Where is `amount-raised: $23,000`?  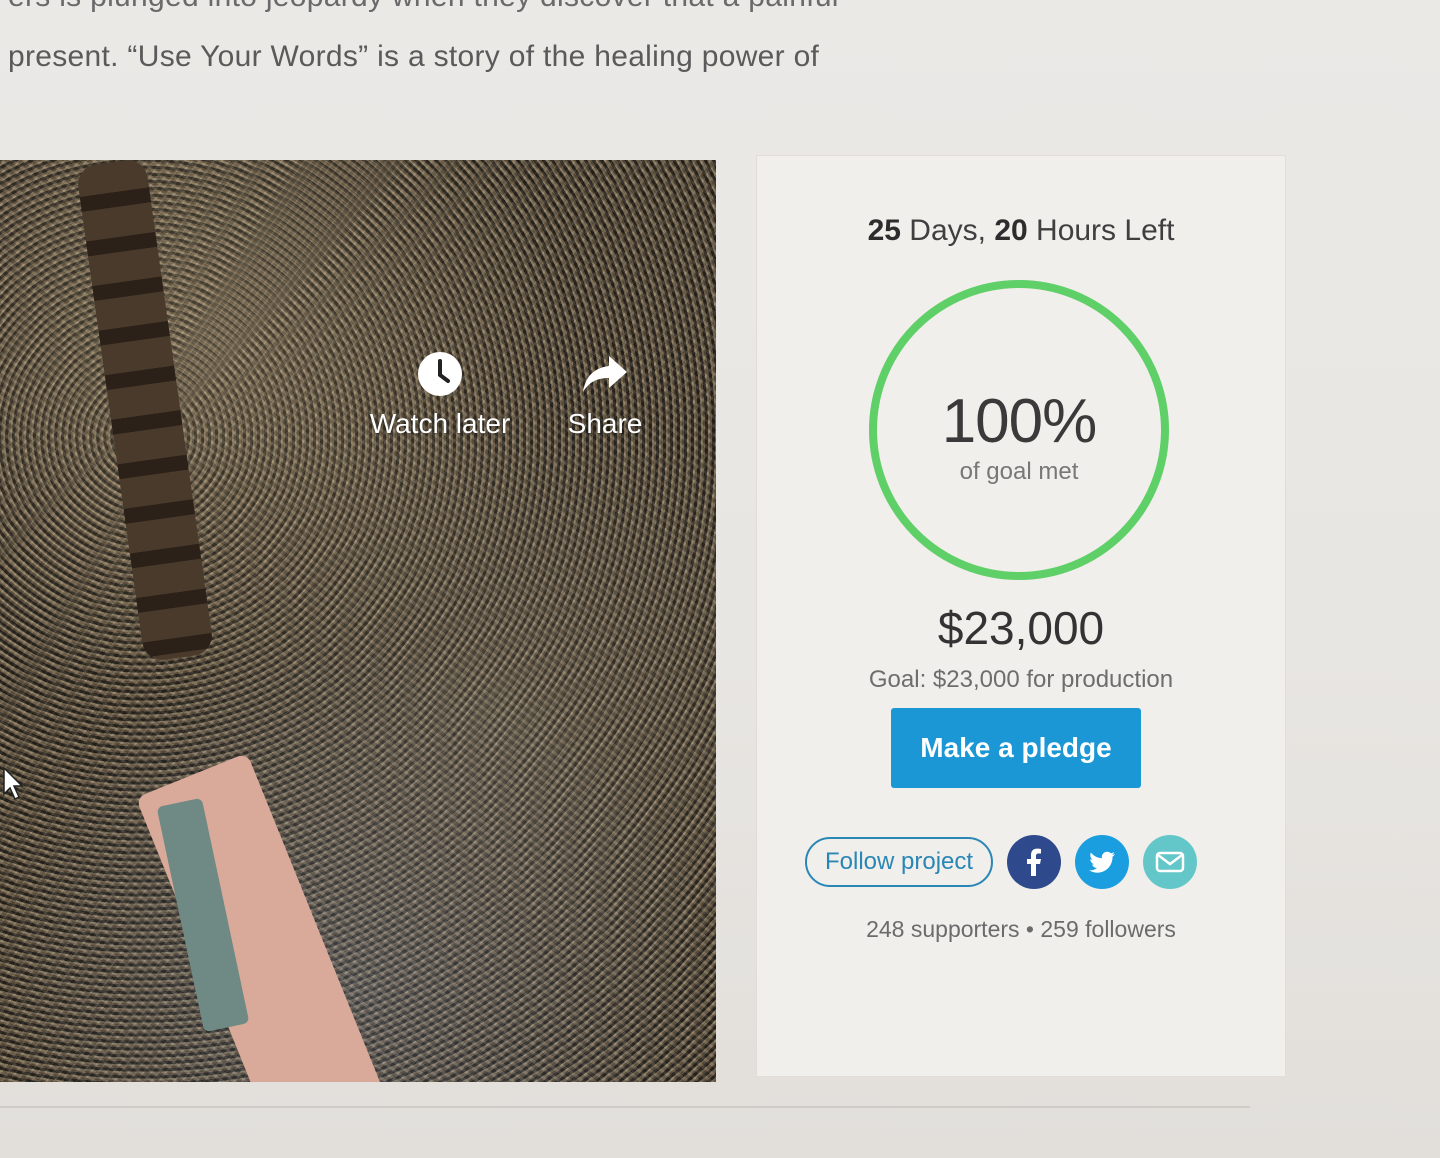
amount-raised: $23,000 is located at coordinates (1021, 628).